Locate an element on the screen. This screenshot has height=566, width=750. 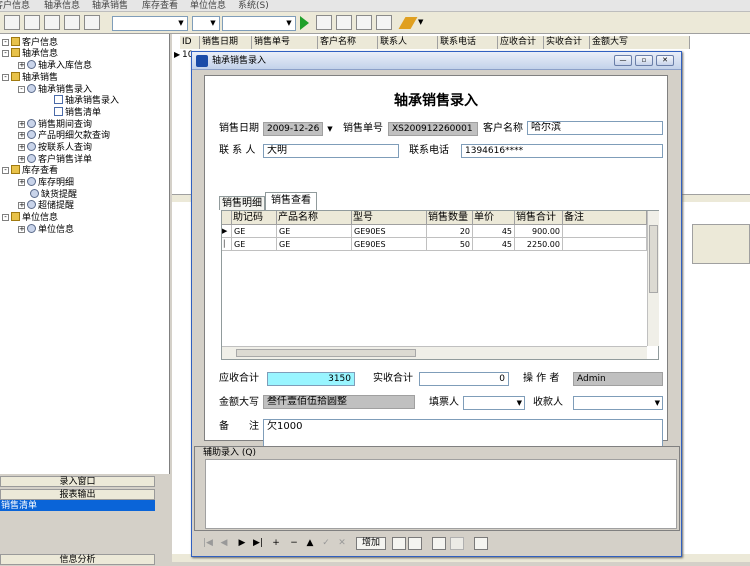
toolbar-image-icon is located at coordinates (72, 22).